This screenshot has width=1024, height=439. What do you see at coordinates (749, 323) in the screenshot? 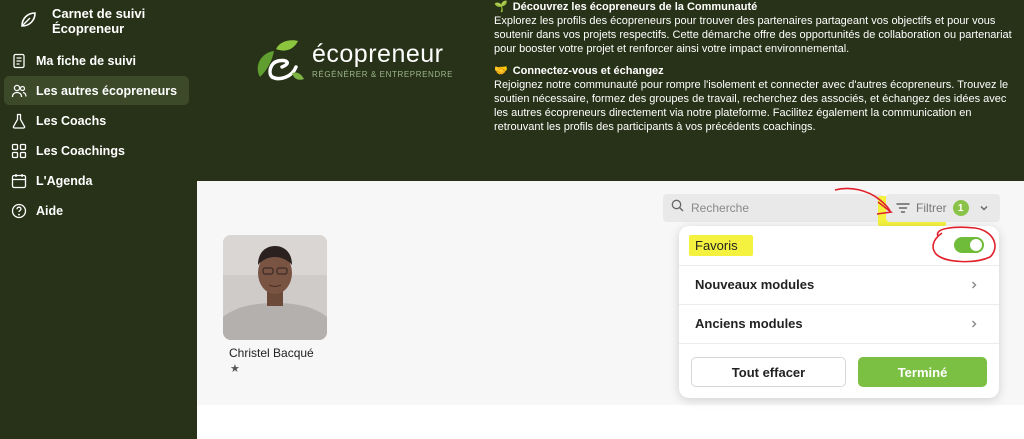
I see `option-label: Anciens modules` at bounding box center [749, 323].